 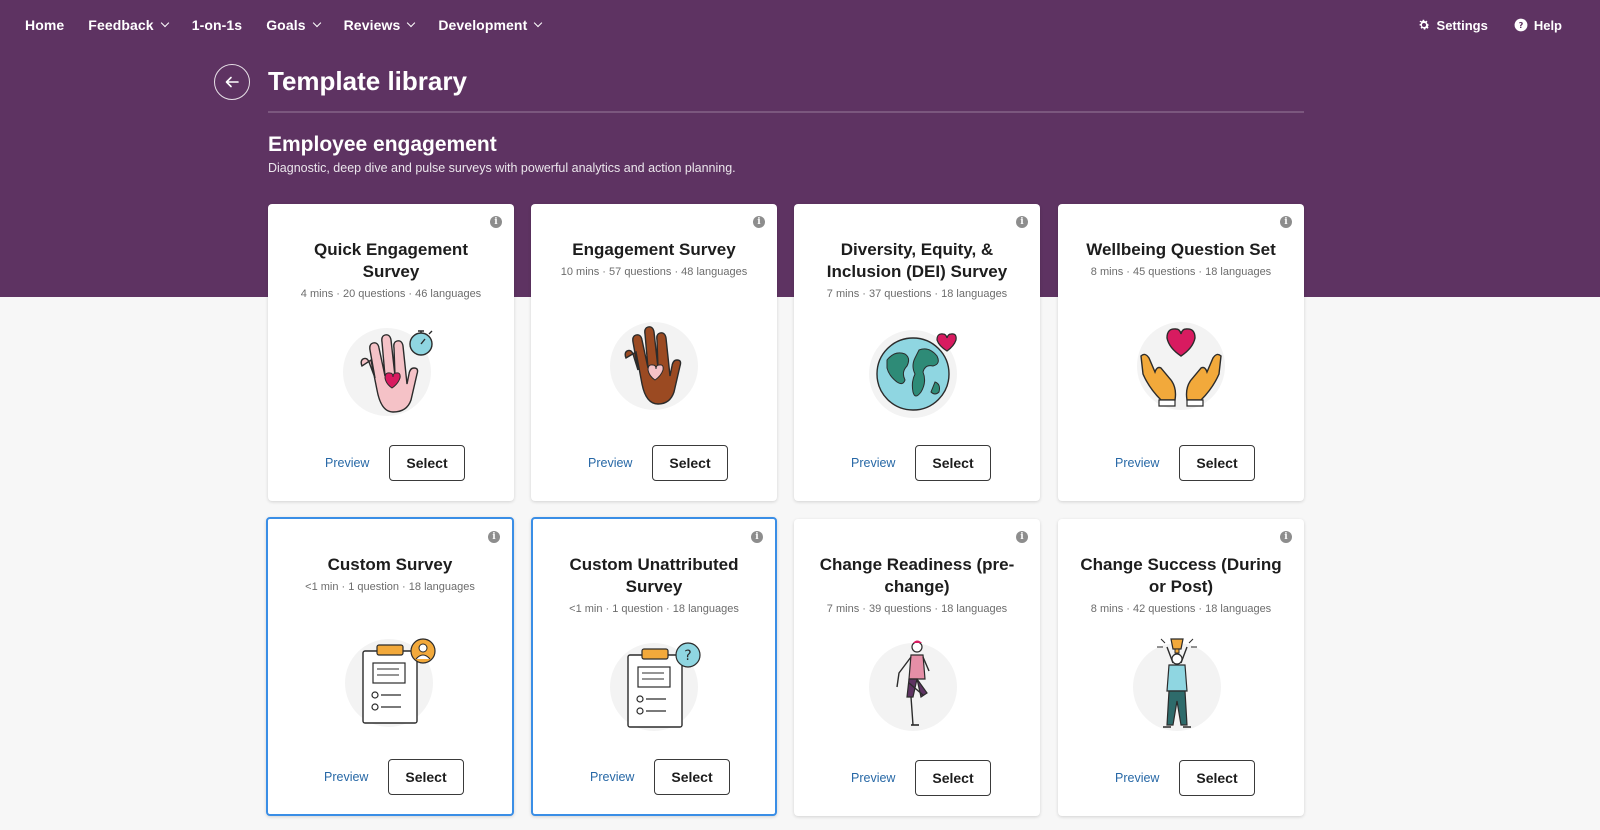 I want to click on help-icon: ?, so click(x=1521, y=25).